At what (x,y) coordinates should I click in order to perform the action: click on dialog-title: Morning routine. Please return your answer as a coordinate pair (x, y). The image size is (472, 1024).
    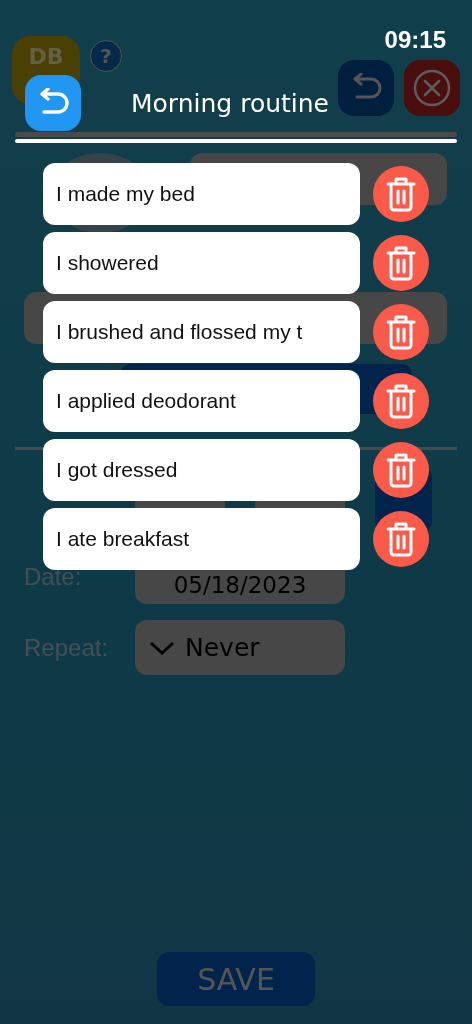
    Looking at the image, I should click on (230, 103).